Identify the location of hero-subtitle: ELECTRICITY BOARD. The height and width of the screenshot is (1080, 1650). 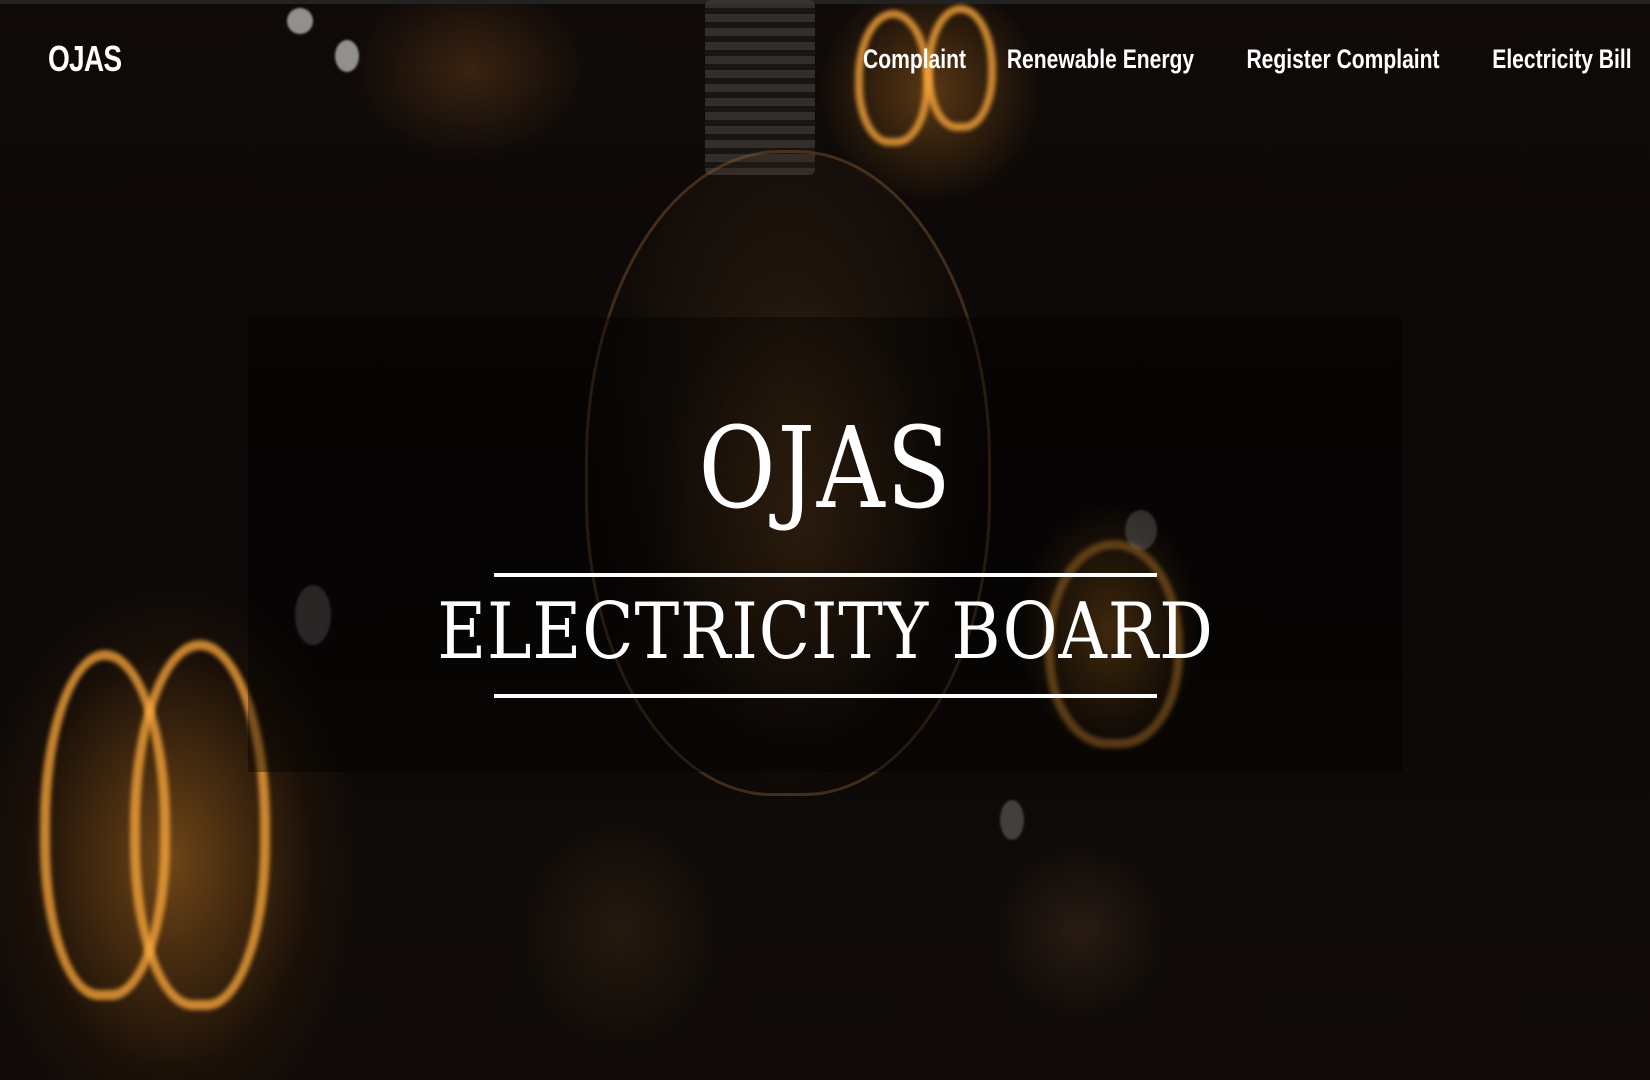
(825, 632).